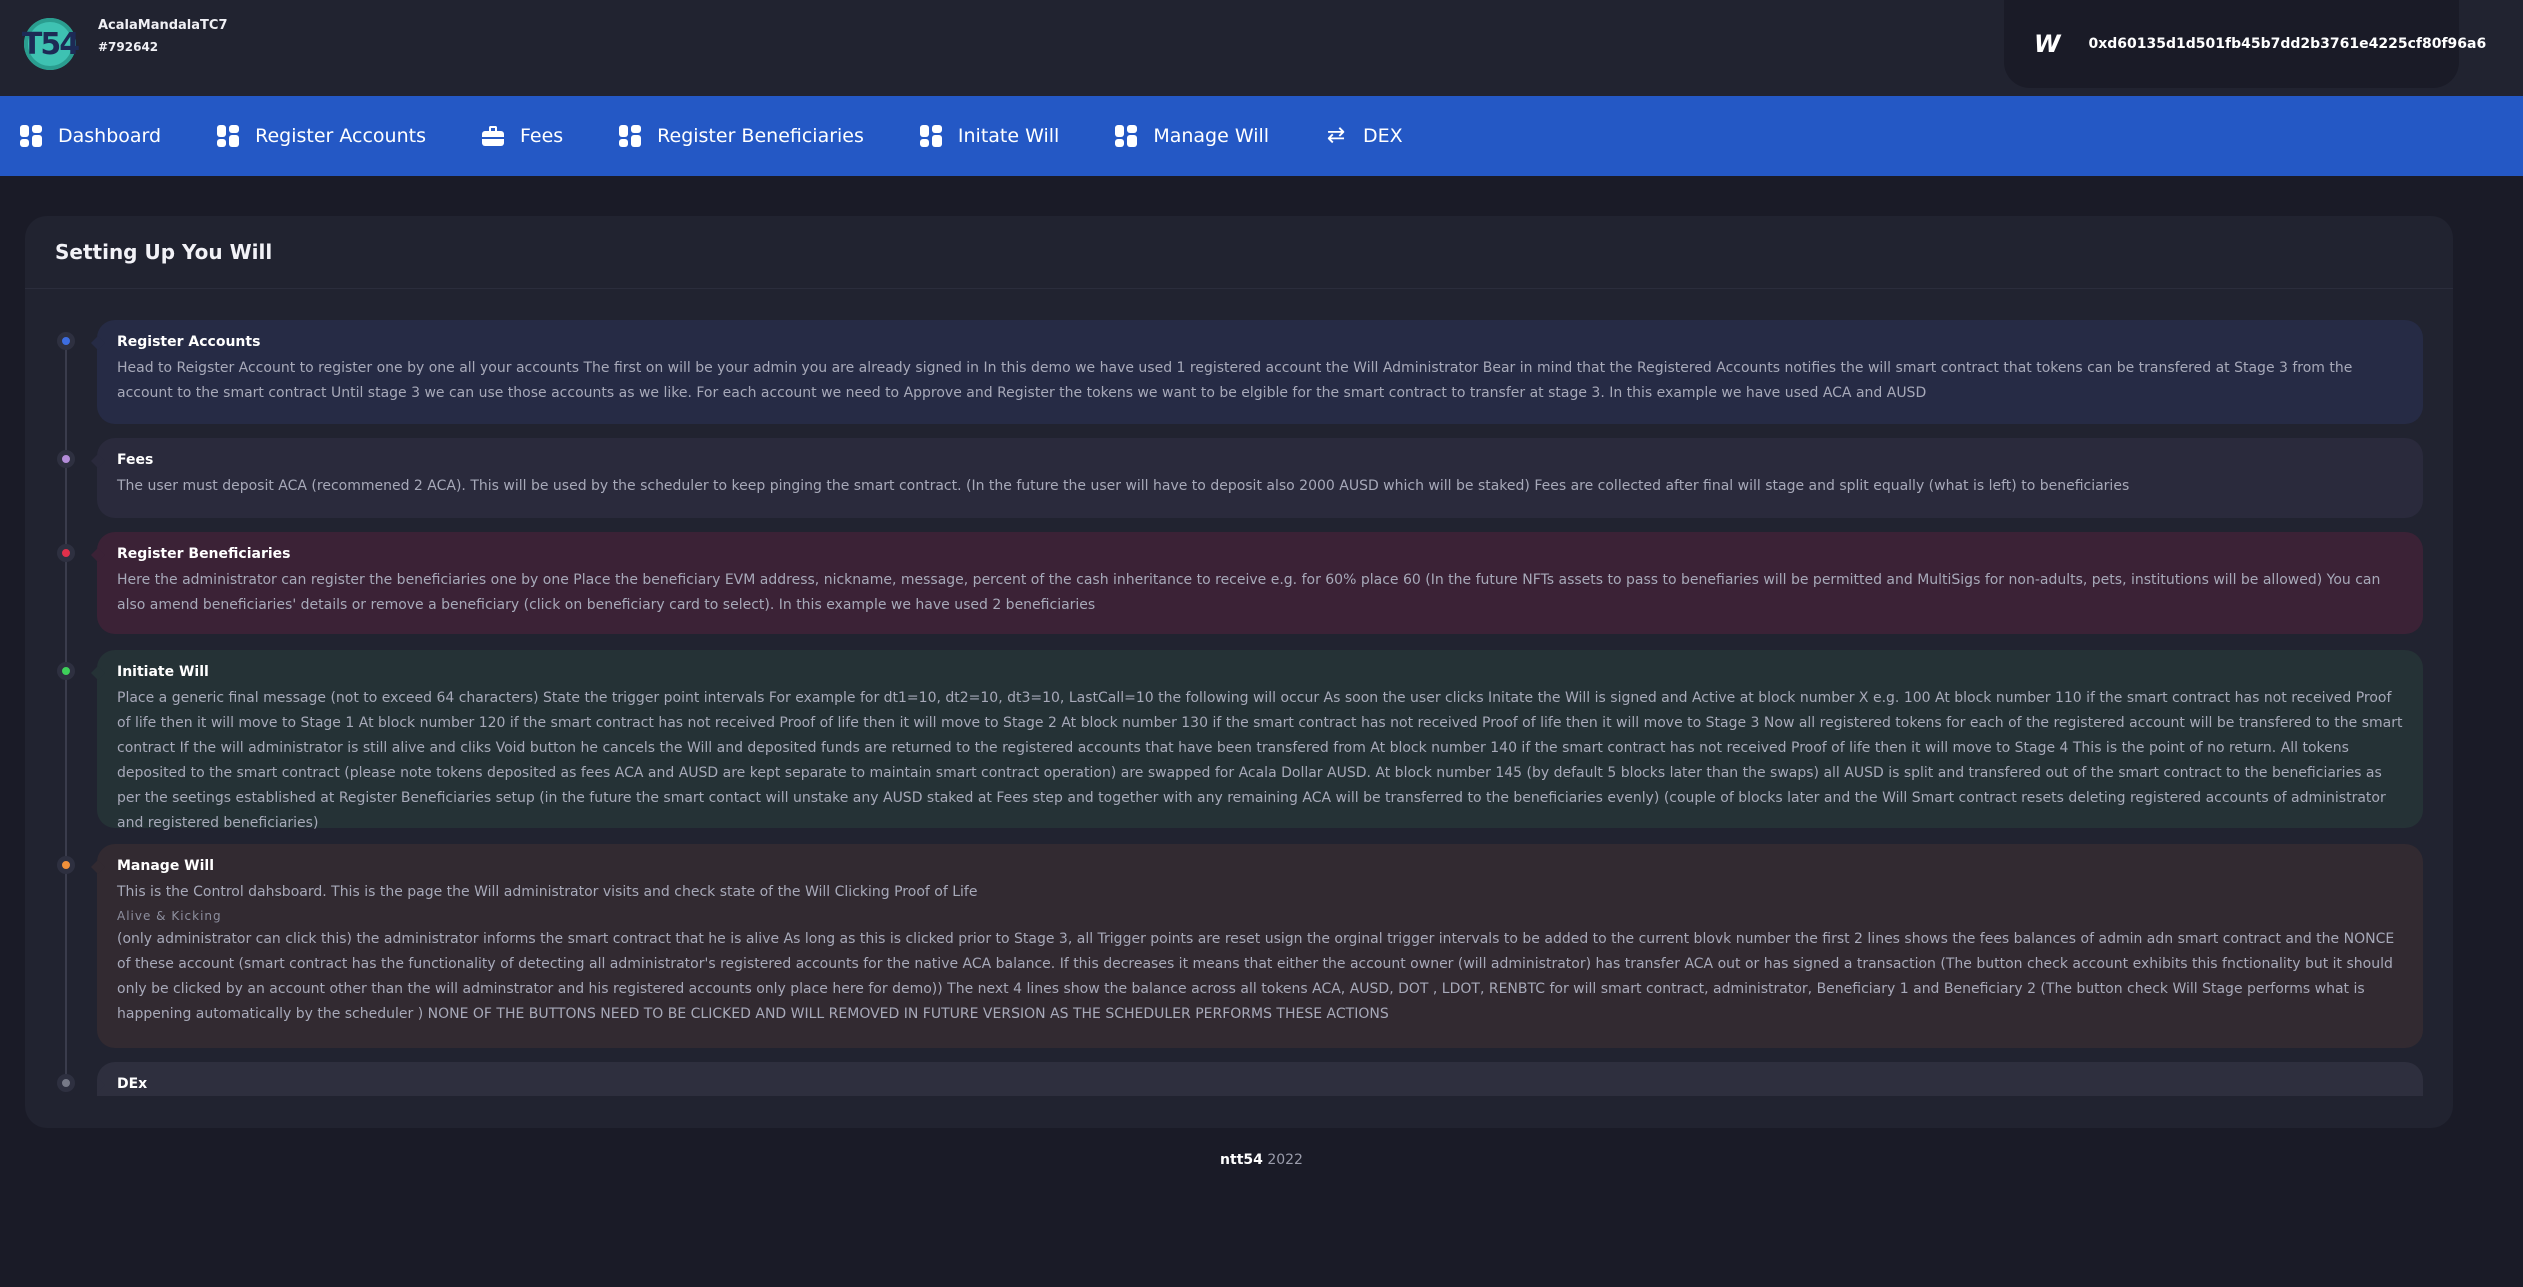 The height and width of the screenshot is (1287, 2523). Describe the element at coordinates (1239, 288) in the screenshot. I see `card-divider` at that location.